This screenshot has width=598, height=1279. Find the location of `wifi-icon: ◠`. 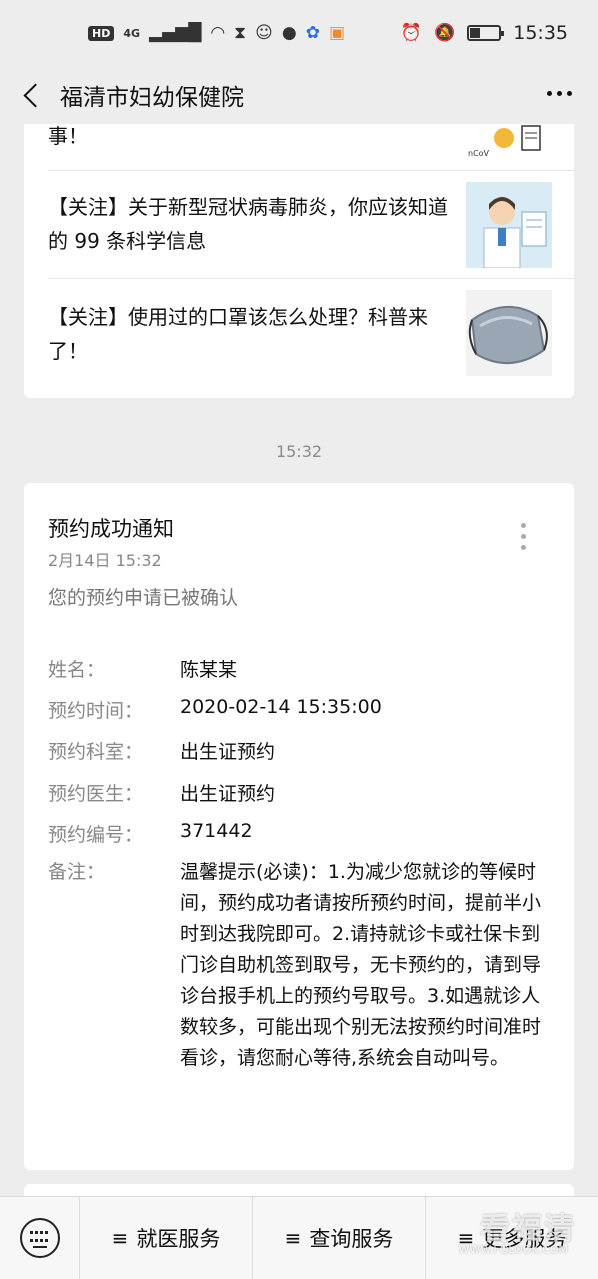

wifi-icon: ◠ is located at coordinates (218, 32).